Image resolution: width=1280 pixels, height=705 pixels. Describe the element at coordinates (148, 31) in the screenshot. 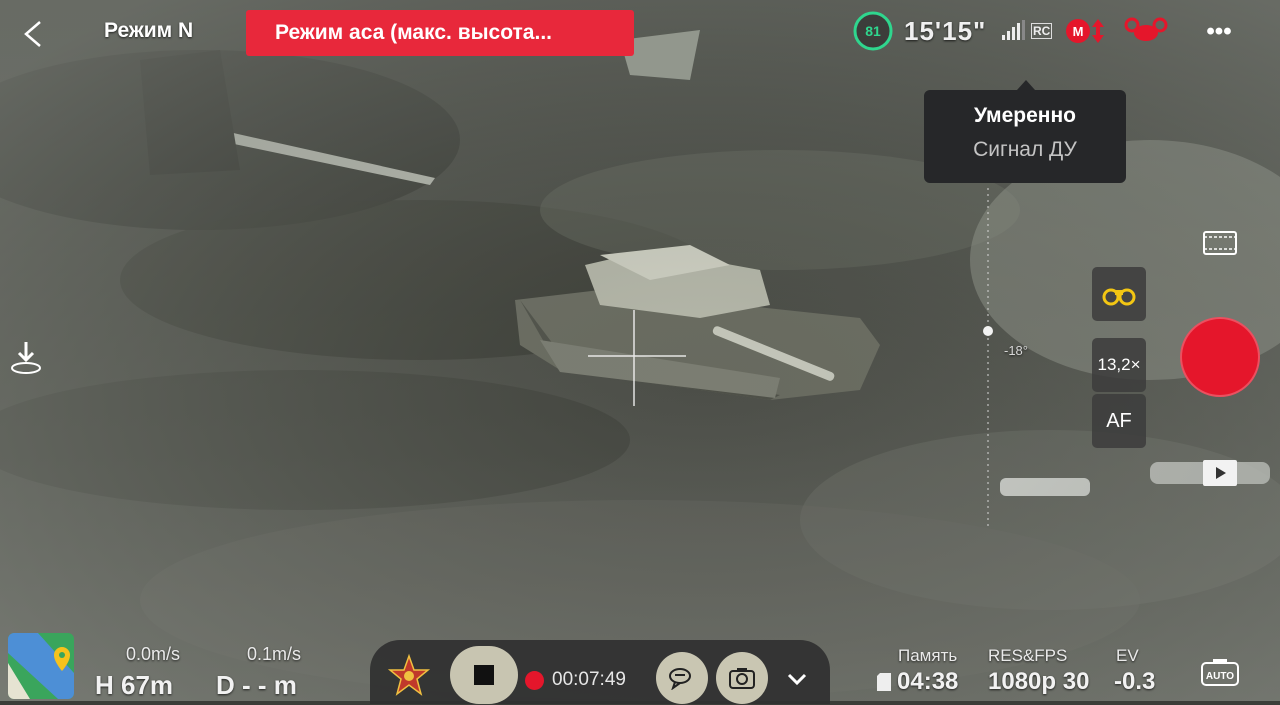

I see `flight-mode-label: Режим N` at that location.